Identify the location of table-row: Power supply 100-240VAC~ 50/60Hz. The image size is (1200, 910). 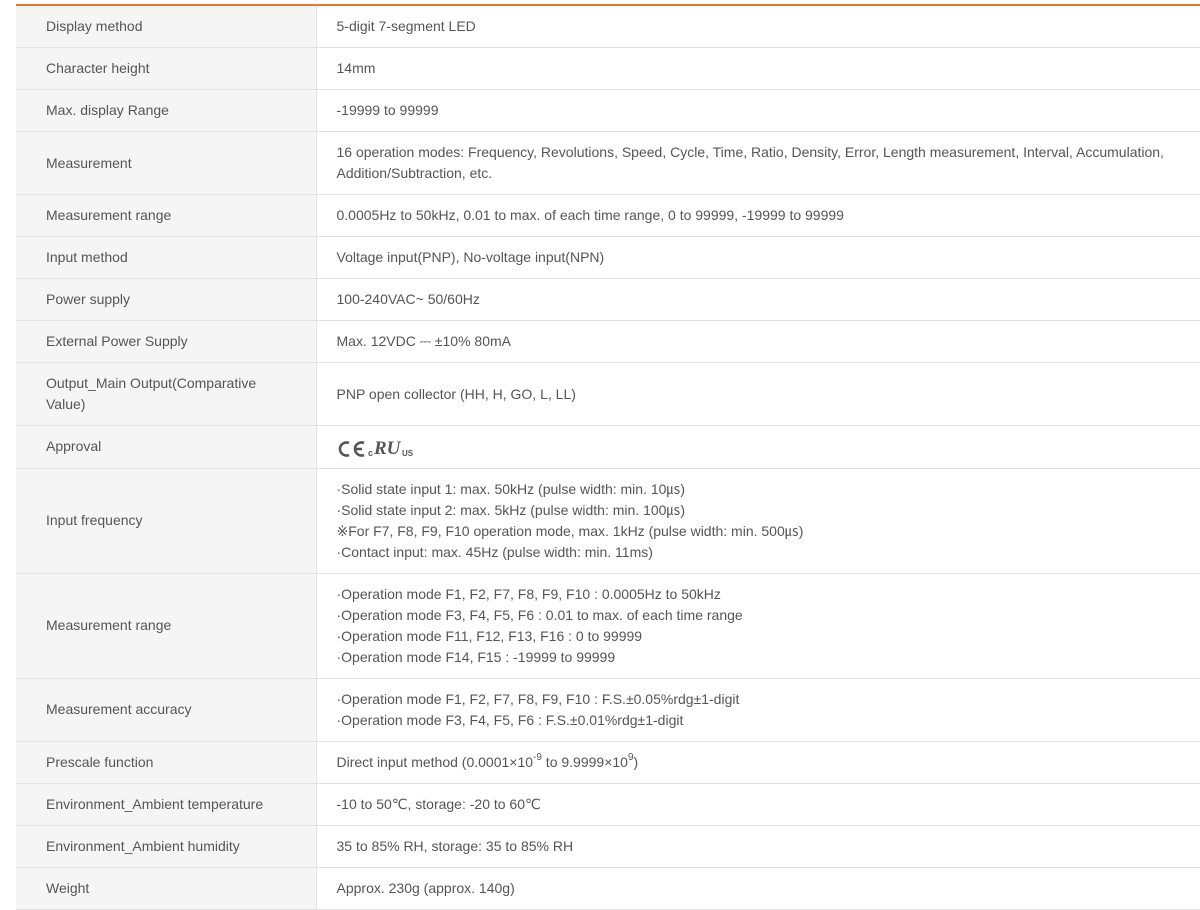
(608, 299).